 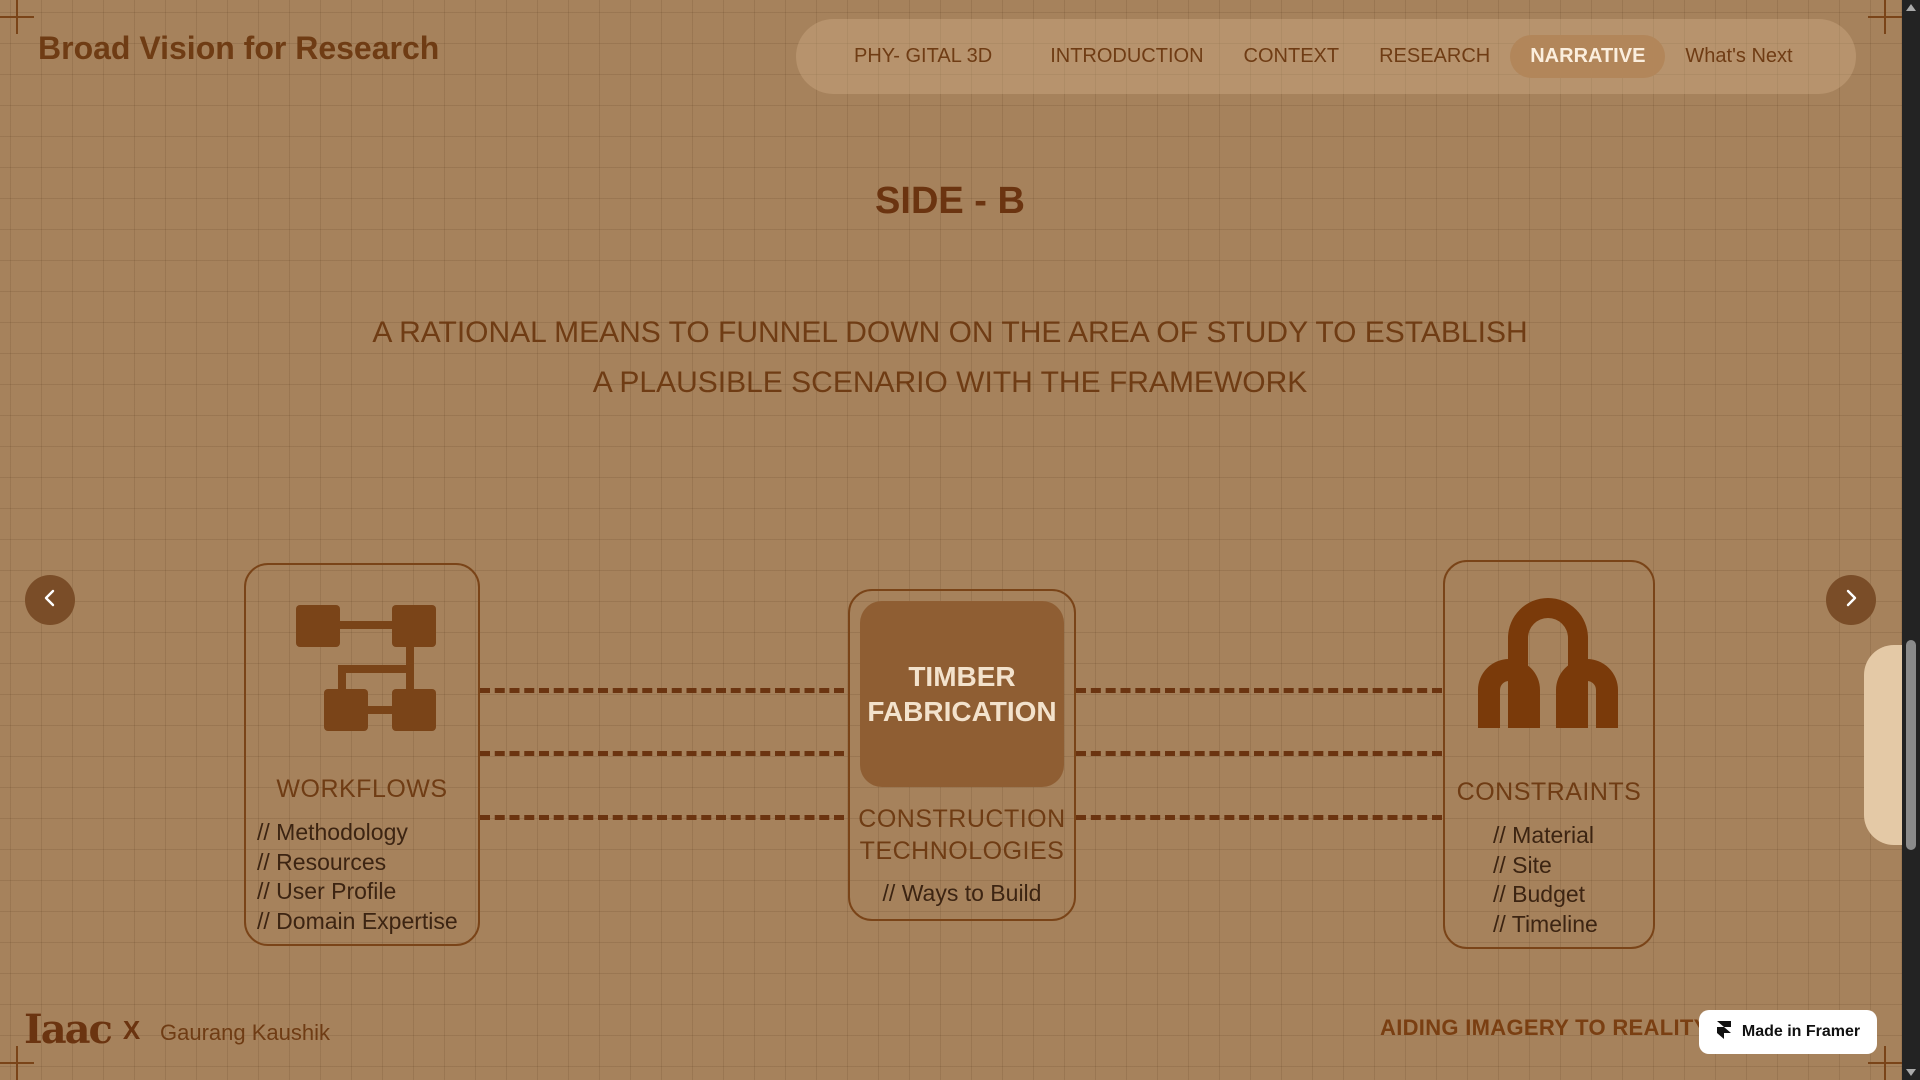 What do you see at coordinates (327, 891) in the screenshot?
I see `list-item: // User Profile` at bounding box center [327, 891].